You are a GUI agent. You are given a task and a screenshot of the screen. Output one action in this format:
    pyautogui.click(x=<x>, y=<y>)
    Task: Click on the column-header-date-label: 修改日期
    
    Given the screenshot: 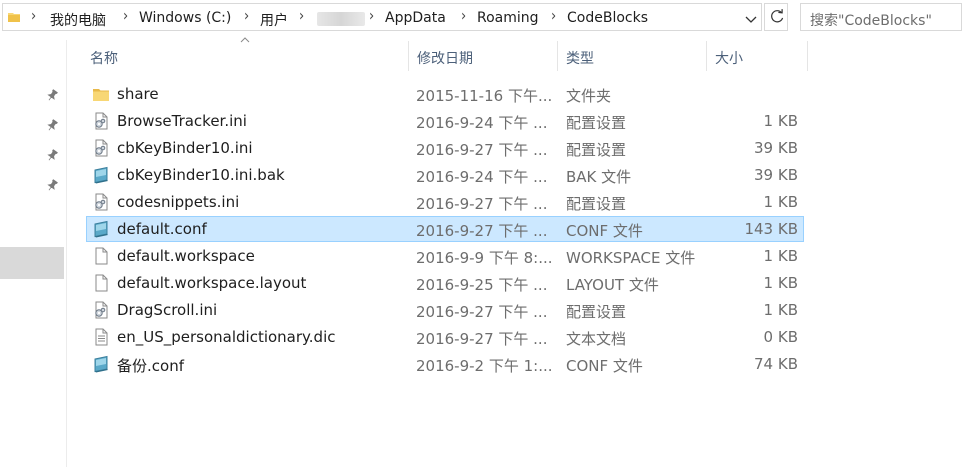 What is the action you would take?
    pyautogui.click(x=445, y=59)
    